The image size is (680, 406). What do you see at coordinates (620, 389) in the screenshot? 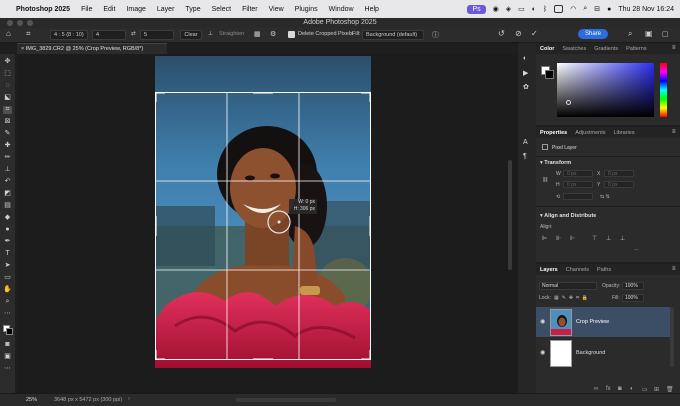
I see `add-mask-icon: ◙` at bounding box center [620, 389].